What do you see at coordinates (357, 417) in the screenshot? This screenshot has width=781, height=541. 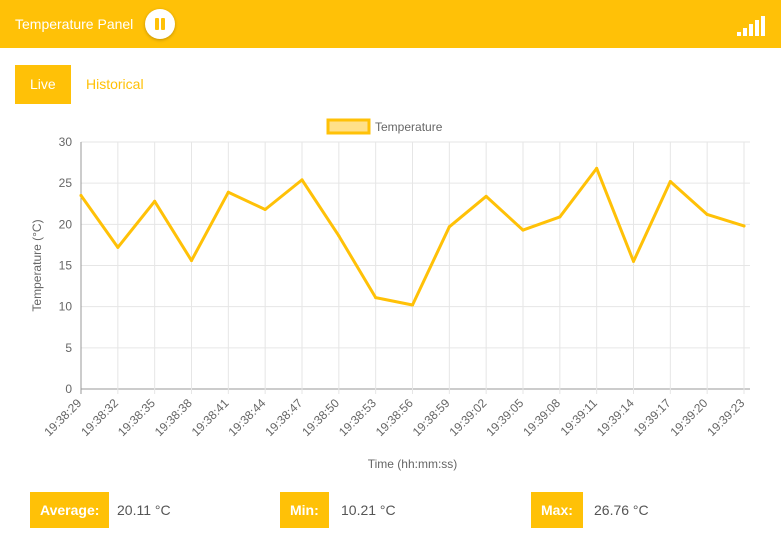 I see `x-tick-label: 19:38:53` at bounding box center [357, 417].